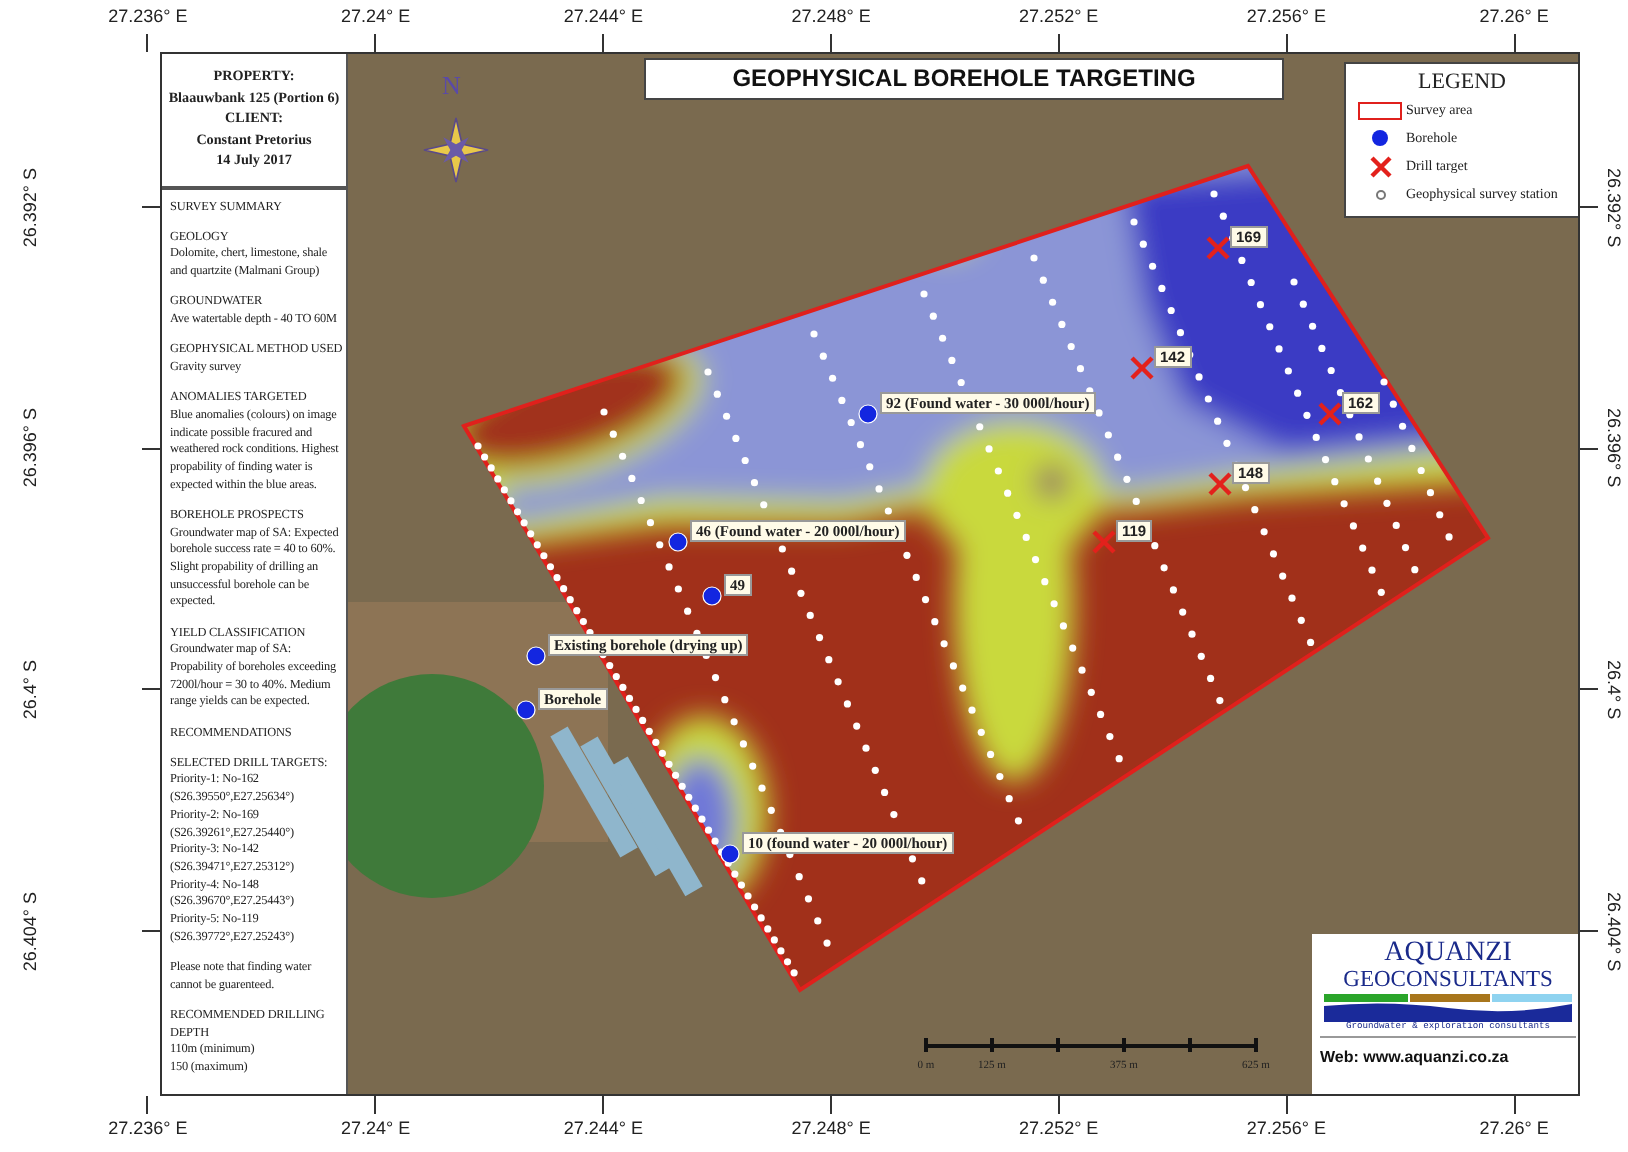 This screenshot has width=1628, height=1152. What do you see at coordinates (451, 86) in the screenshot?
I see `north-label: N` at bounding box center [451, 86].